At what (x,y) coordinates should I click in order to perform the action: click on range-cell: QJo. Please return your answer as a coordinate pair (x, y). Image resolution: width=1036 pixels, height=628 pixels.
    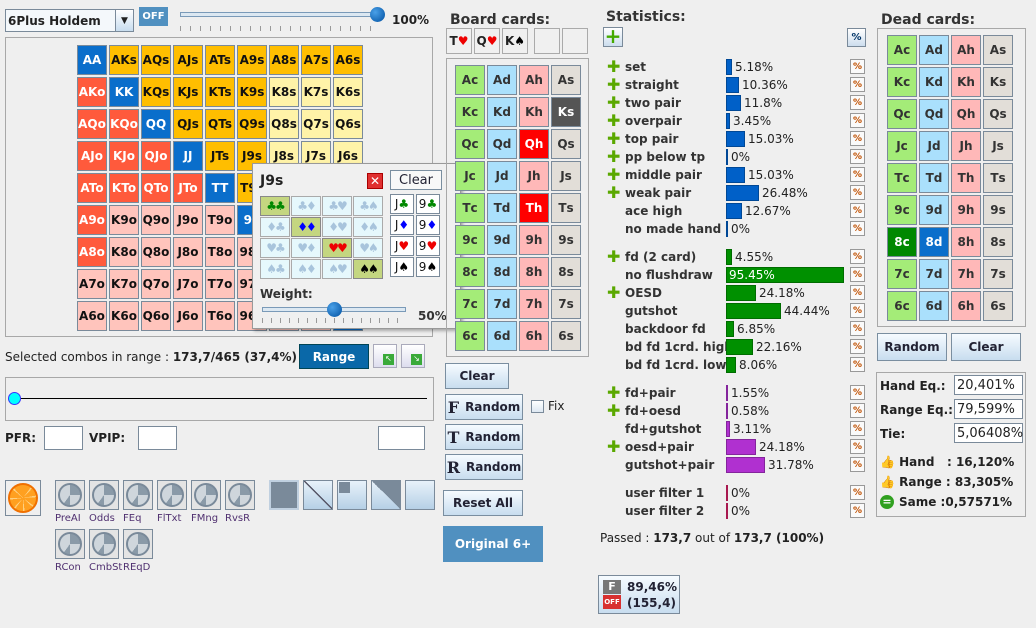
    Looking at the image, I should click on (156, 156).